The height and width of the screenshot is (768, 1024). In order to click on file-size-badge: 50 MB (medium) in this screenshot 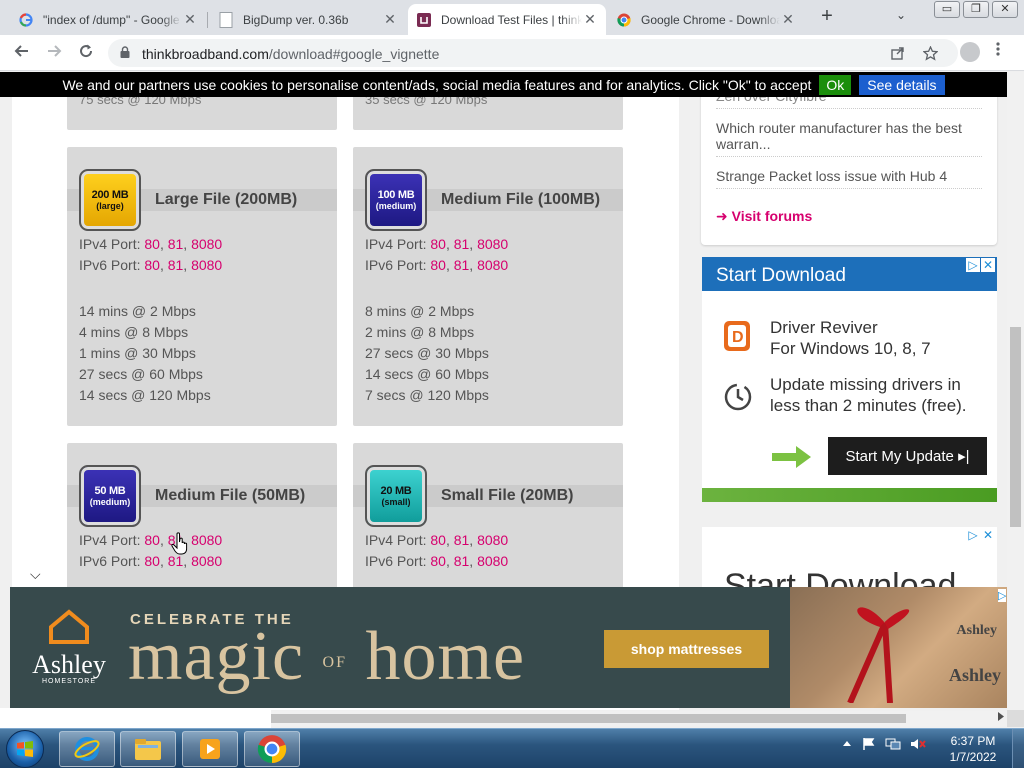, I will do `click(110, 496)`.